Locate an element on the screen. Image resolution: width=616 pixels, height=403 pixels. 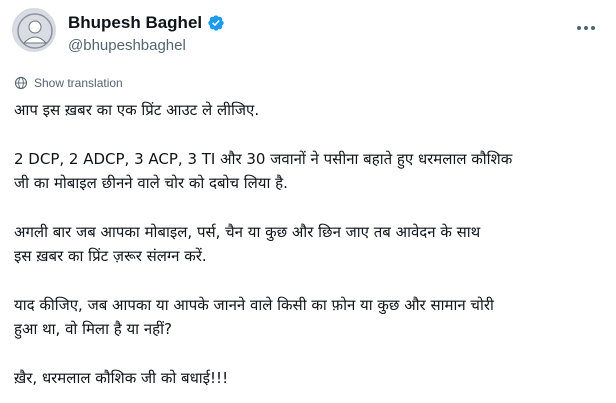
show-translation-button: Show translation is located at coordinates (68, 83).